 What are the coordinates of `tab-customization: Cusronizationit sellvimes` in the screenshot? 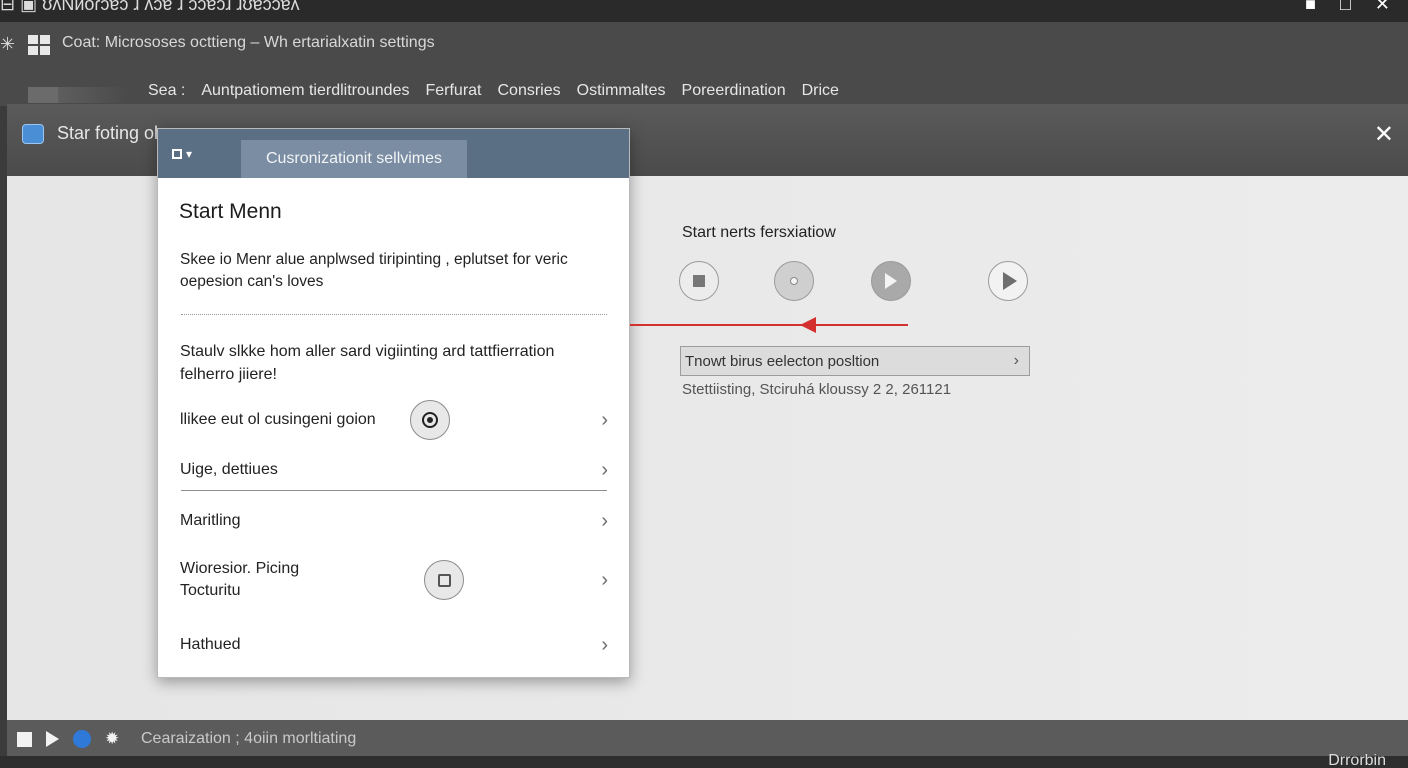 It's located at (354, 159).